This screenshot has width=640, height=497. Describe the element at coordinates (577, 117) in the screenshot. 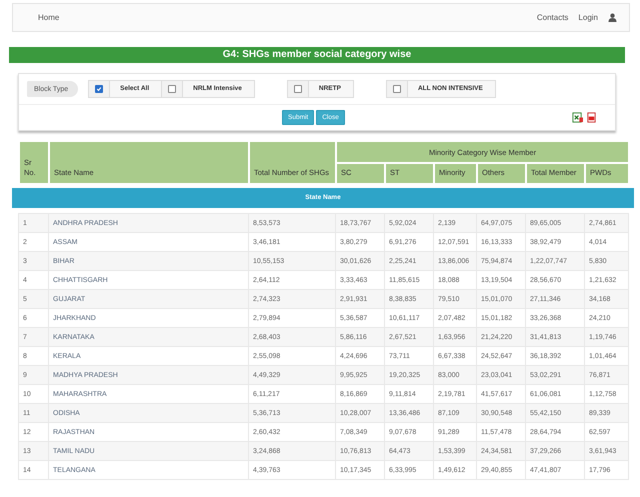

I see `spreadsheet-icon` at that location.